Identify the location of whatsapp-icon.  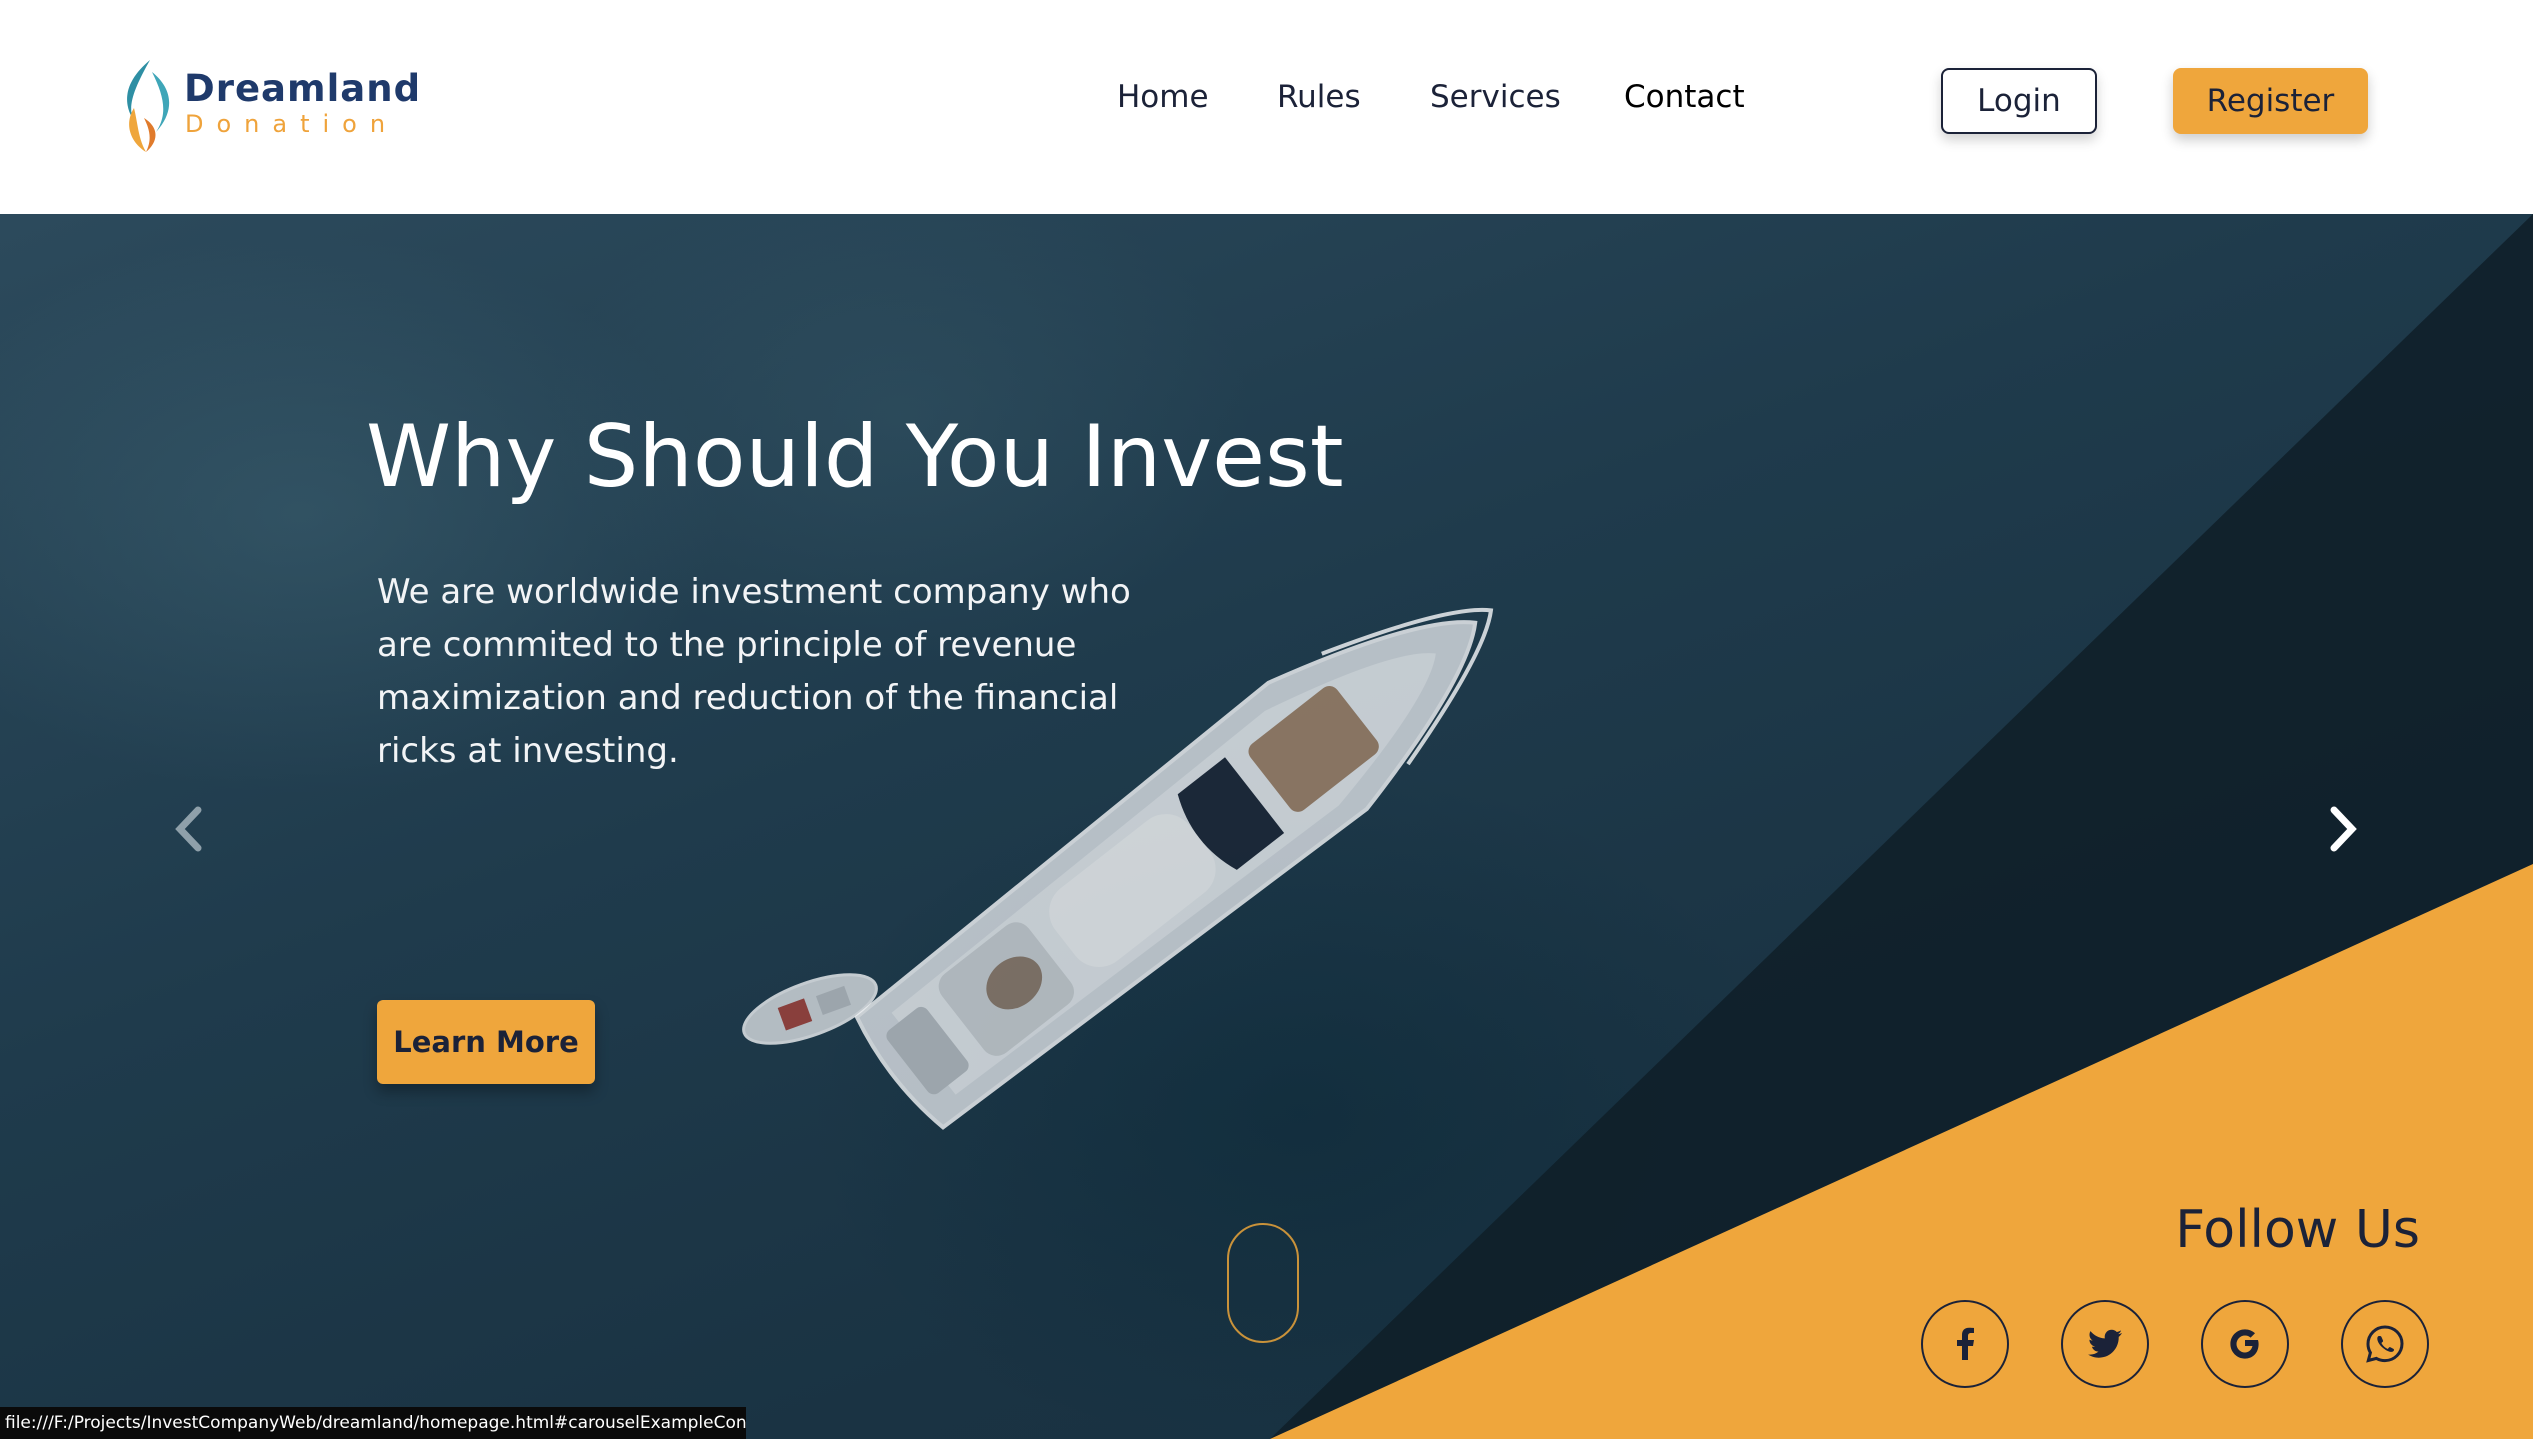
(2385, 1344).